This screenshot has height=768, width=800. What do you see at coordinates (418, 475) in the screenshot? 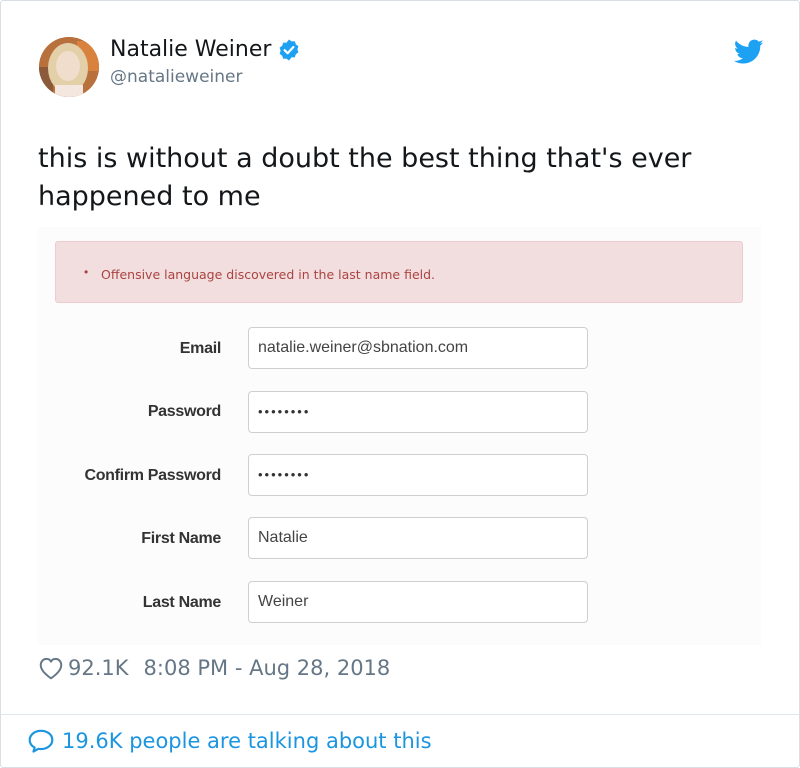
I see `confirm-password-field: ••••••••` at bounding box center [418, 475].